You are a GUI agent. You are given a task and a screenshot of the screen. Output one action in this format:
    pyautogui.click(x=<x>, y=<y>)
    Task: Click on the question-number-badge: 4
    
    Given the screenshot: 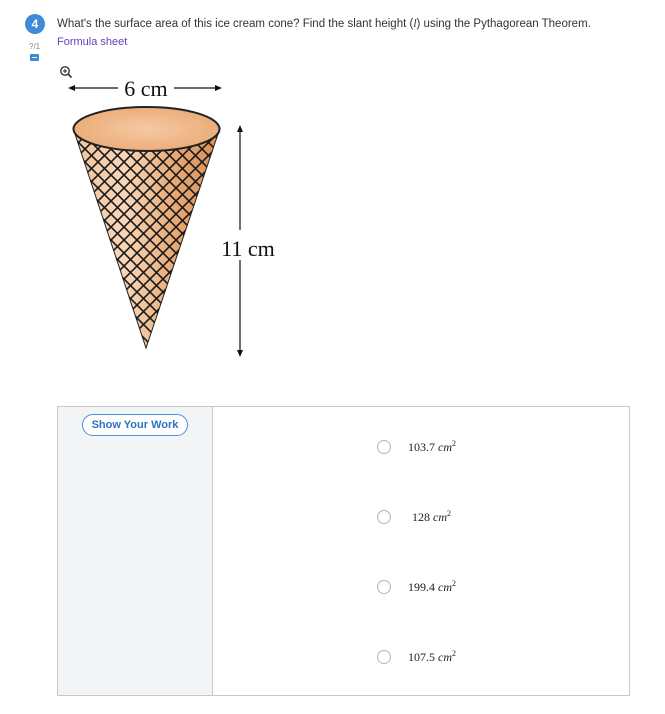 What is the action you would take?
    pyautogui.click(x=35, y=24)
    